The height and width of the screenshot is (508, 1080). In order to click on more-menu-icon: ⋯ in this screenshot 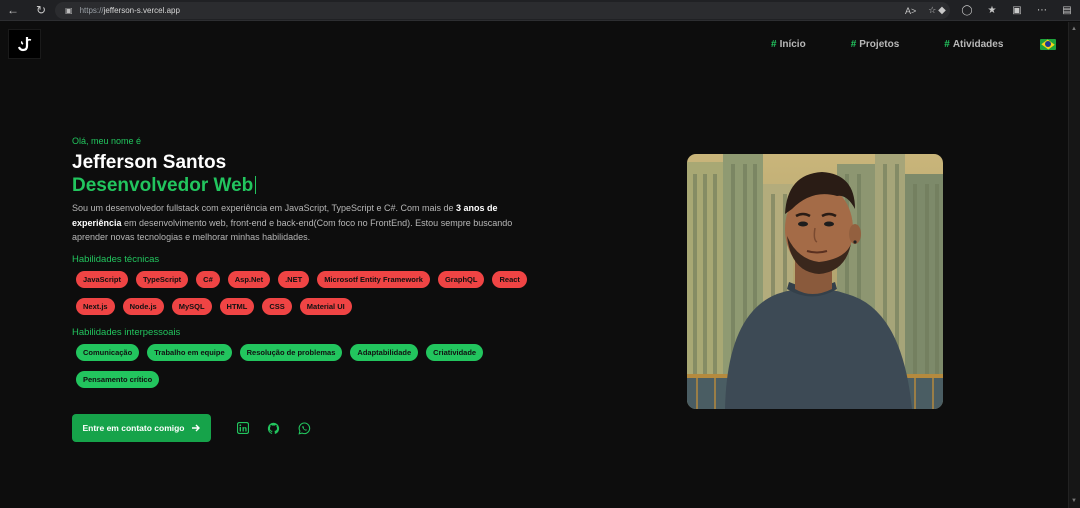, I will do `click(1042, 10)`.